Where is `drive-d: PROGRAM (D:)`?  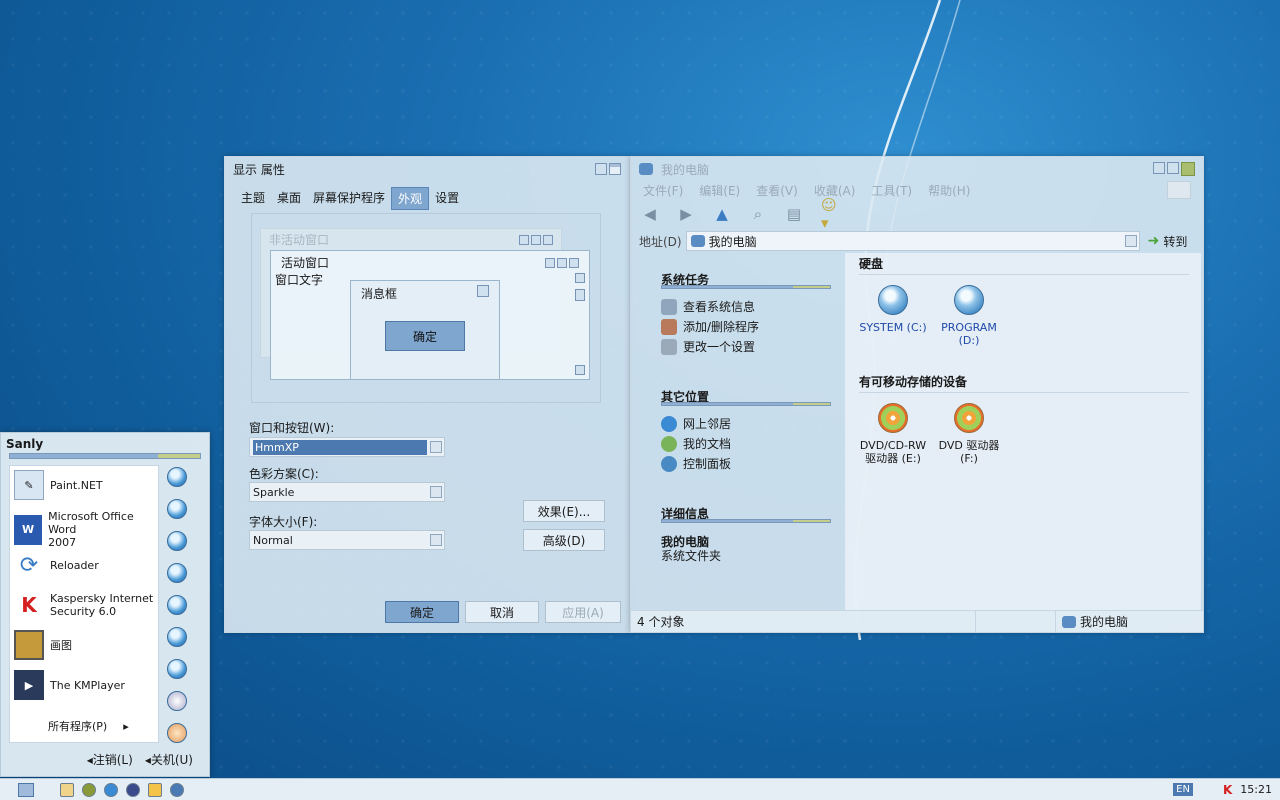
drive-d: PROGRAM (D:) is located at coordinates (969, 316).